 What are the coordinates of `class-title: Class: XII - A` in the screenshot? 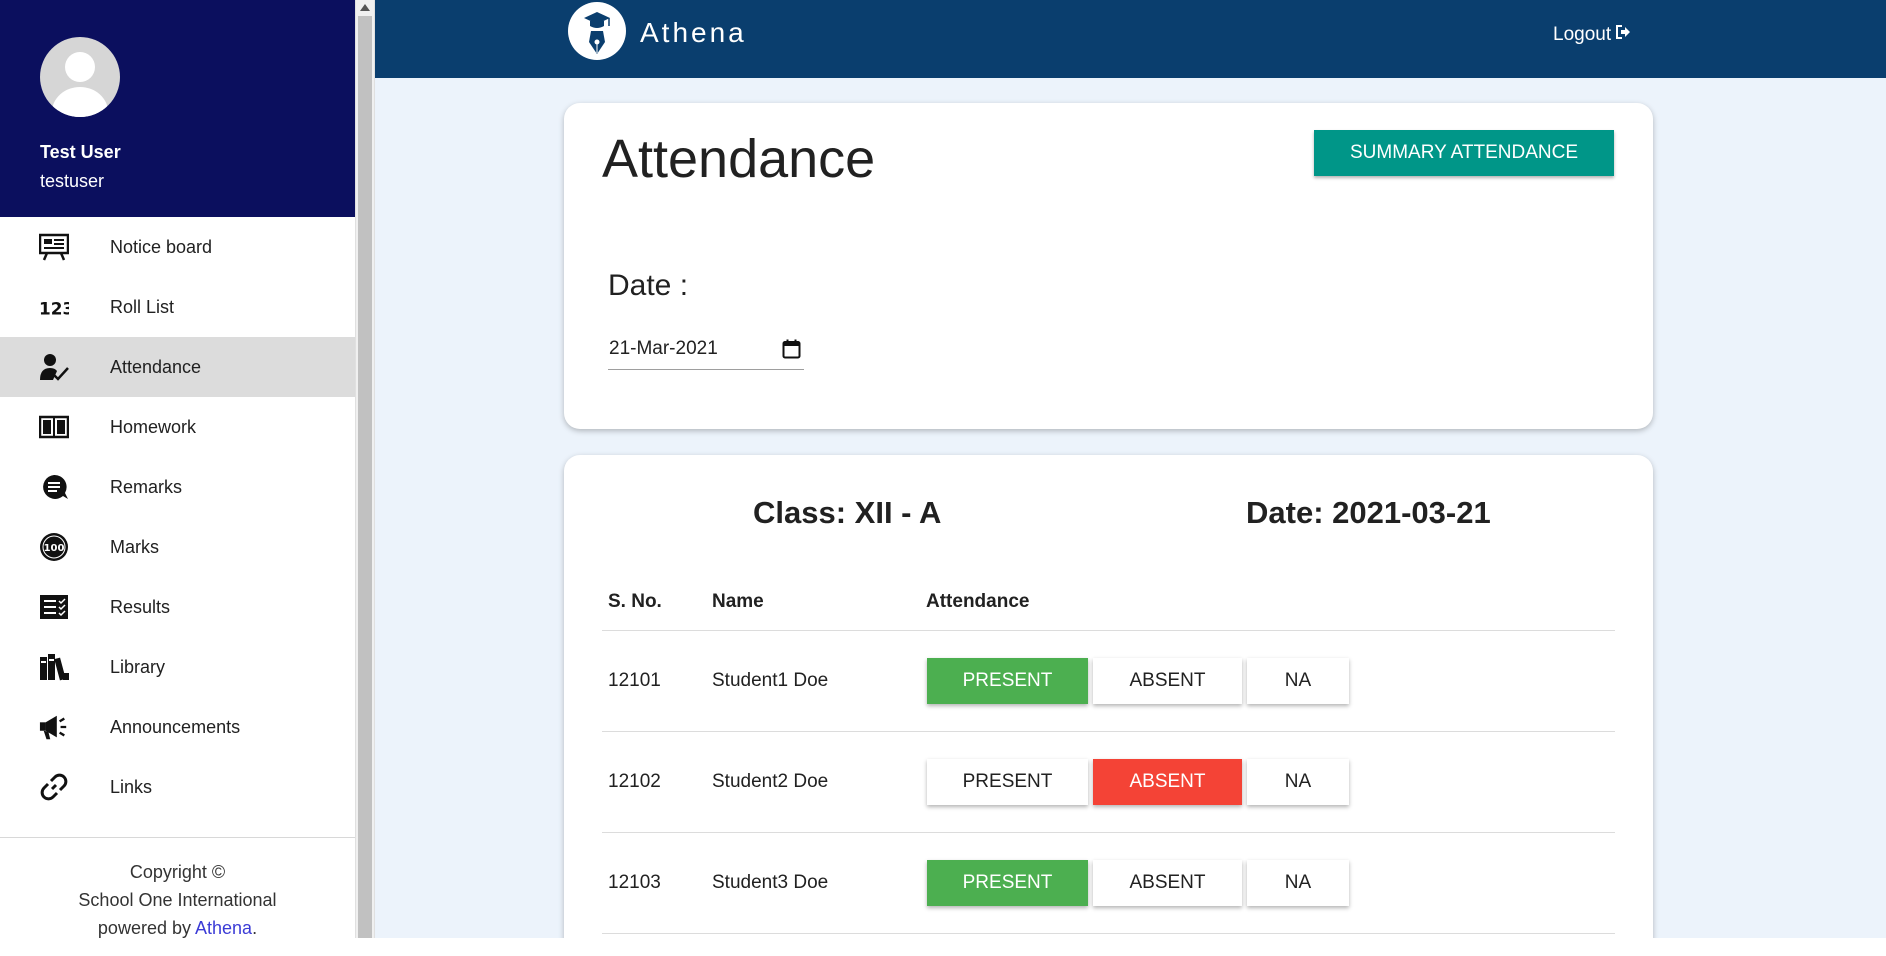 It's located at (847, 512).